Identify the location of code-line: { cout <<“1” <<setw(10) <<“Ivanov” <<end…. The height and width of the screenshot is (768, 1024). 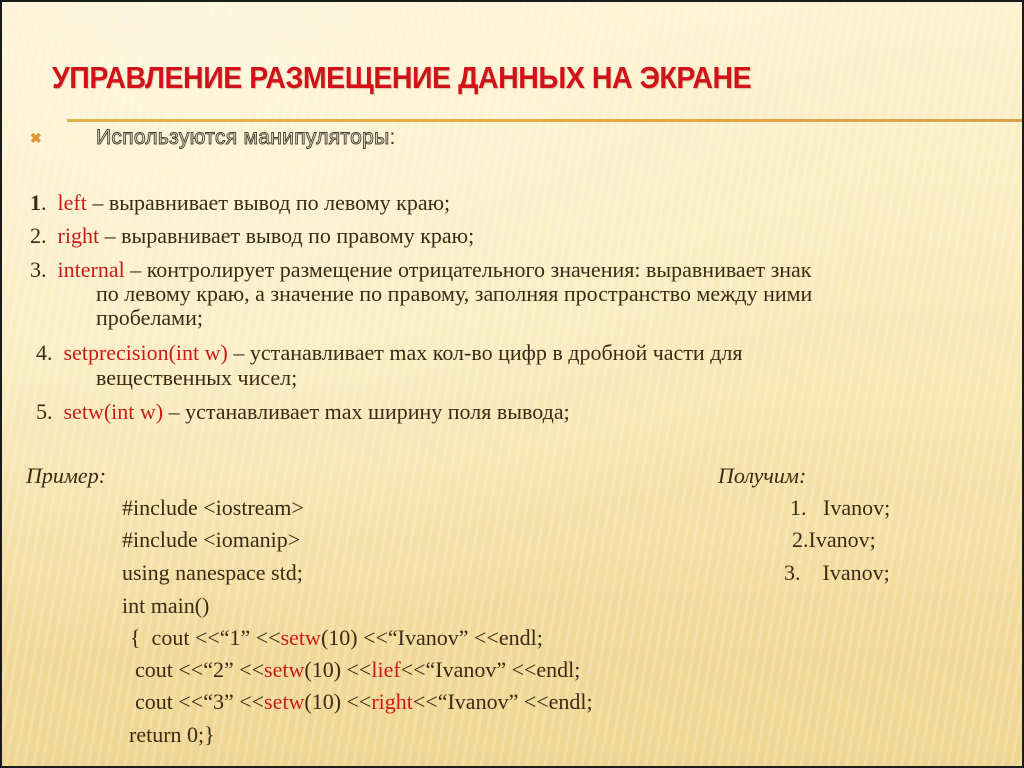
(336, 638).